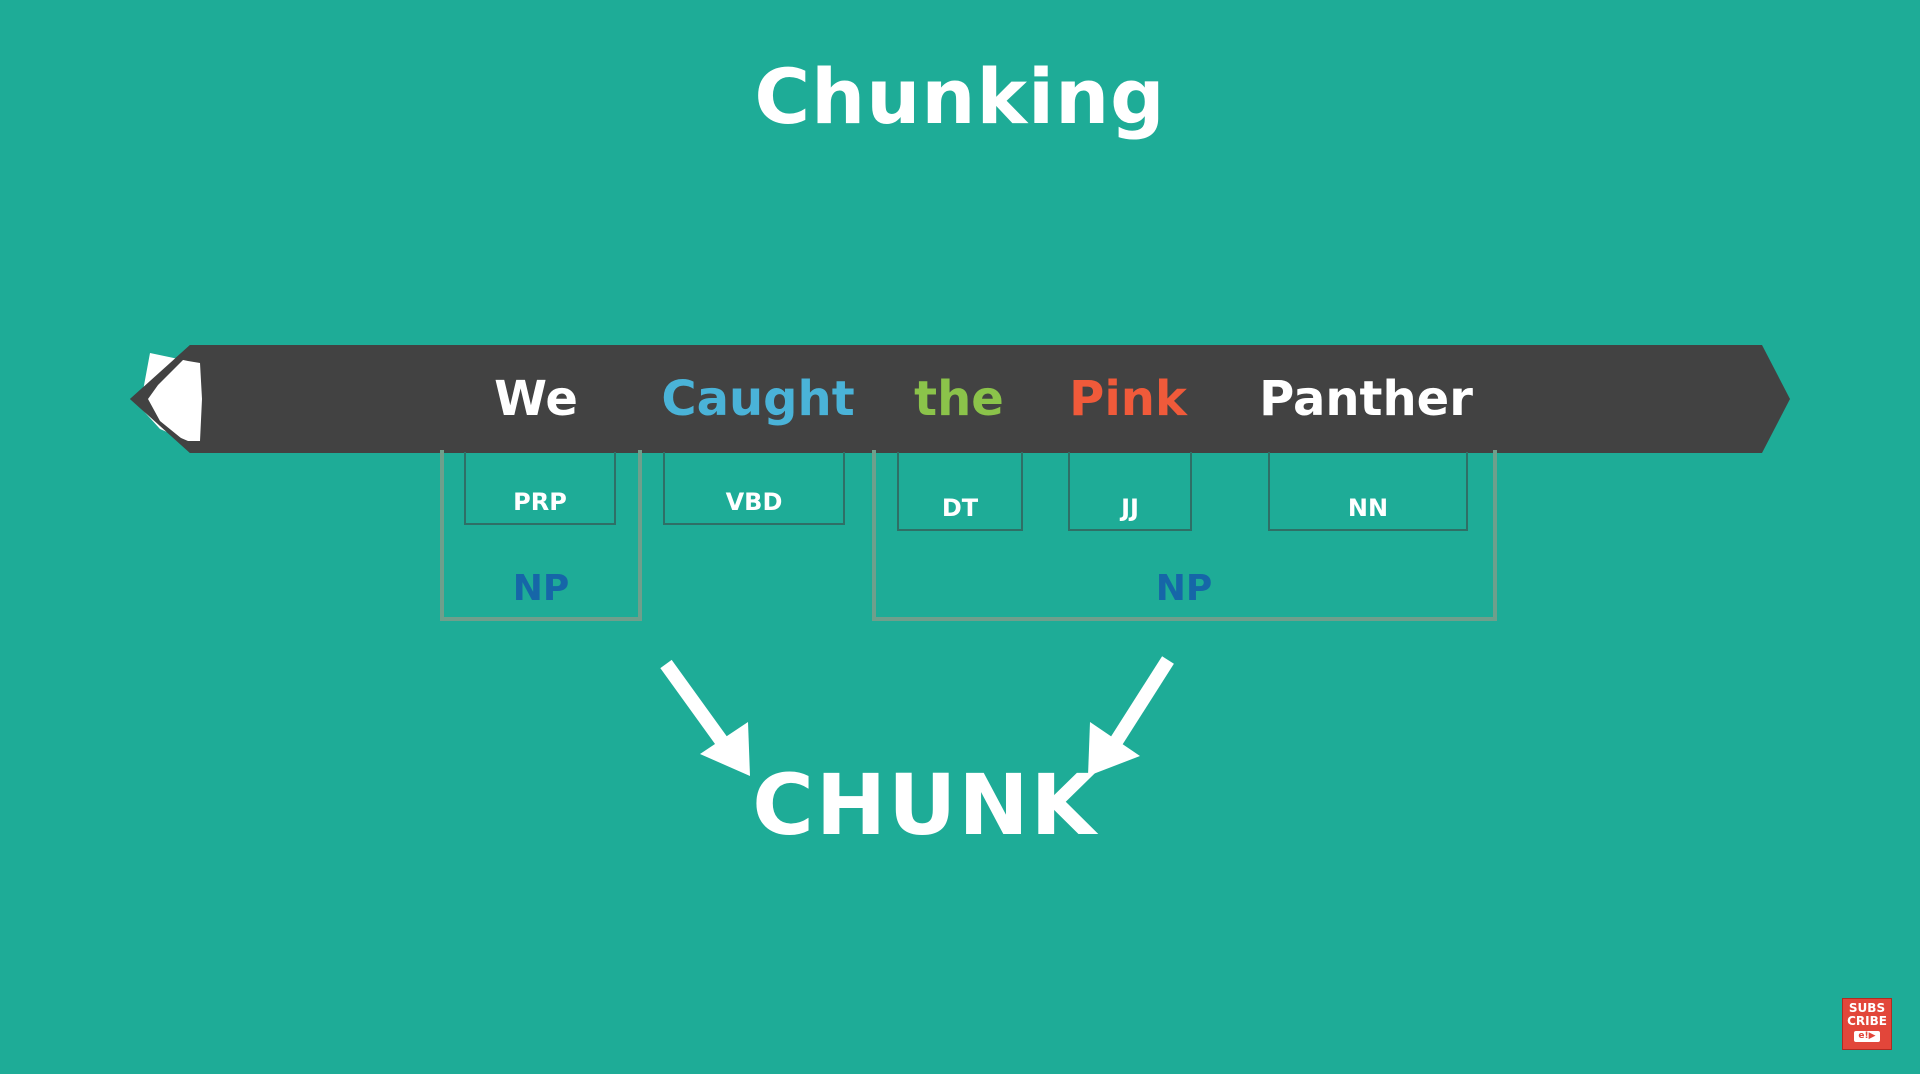 This screenshot has width=1920, height=1080. I want to click on chunk-result-label: CHUNK, so click(925, 805).